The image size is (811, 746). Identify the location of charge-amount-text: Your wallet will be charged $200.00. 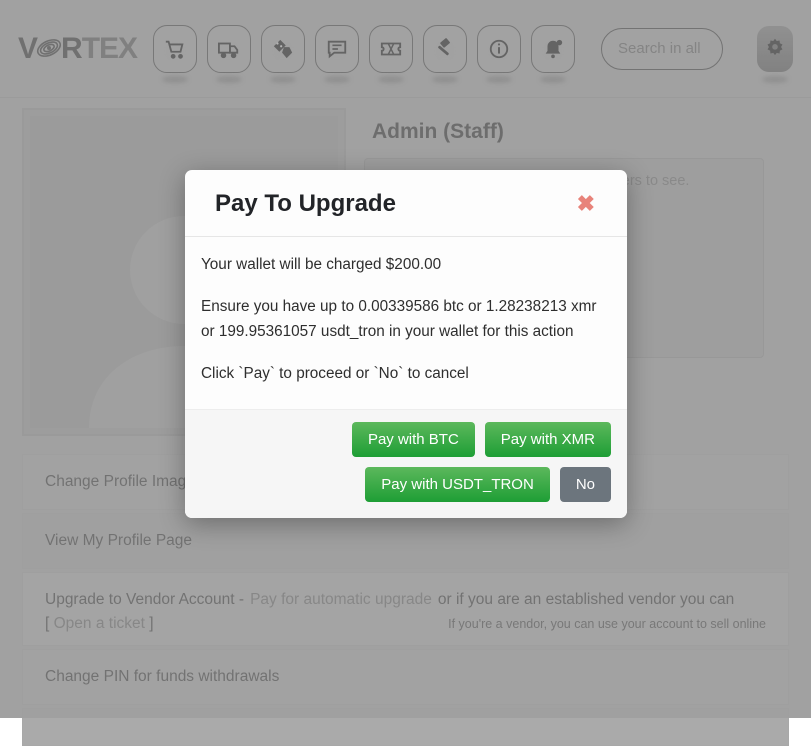
(406, 265).